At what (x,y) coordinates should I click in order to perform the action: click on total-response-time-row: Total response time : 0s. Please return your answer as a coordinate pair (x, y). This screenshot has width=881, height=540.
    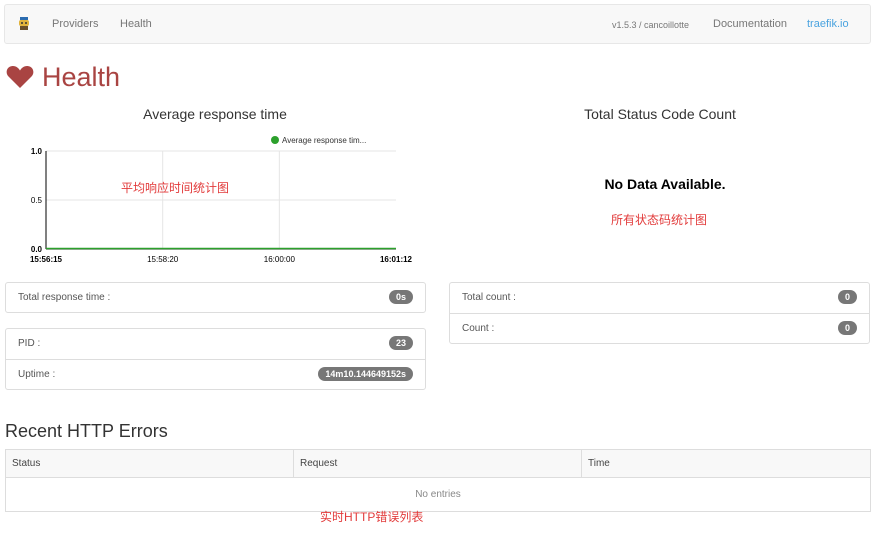
    Looking at the image, I should click on (215, 298).